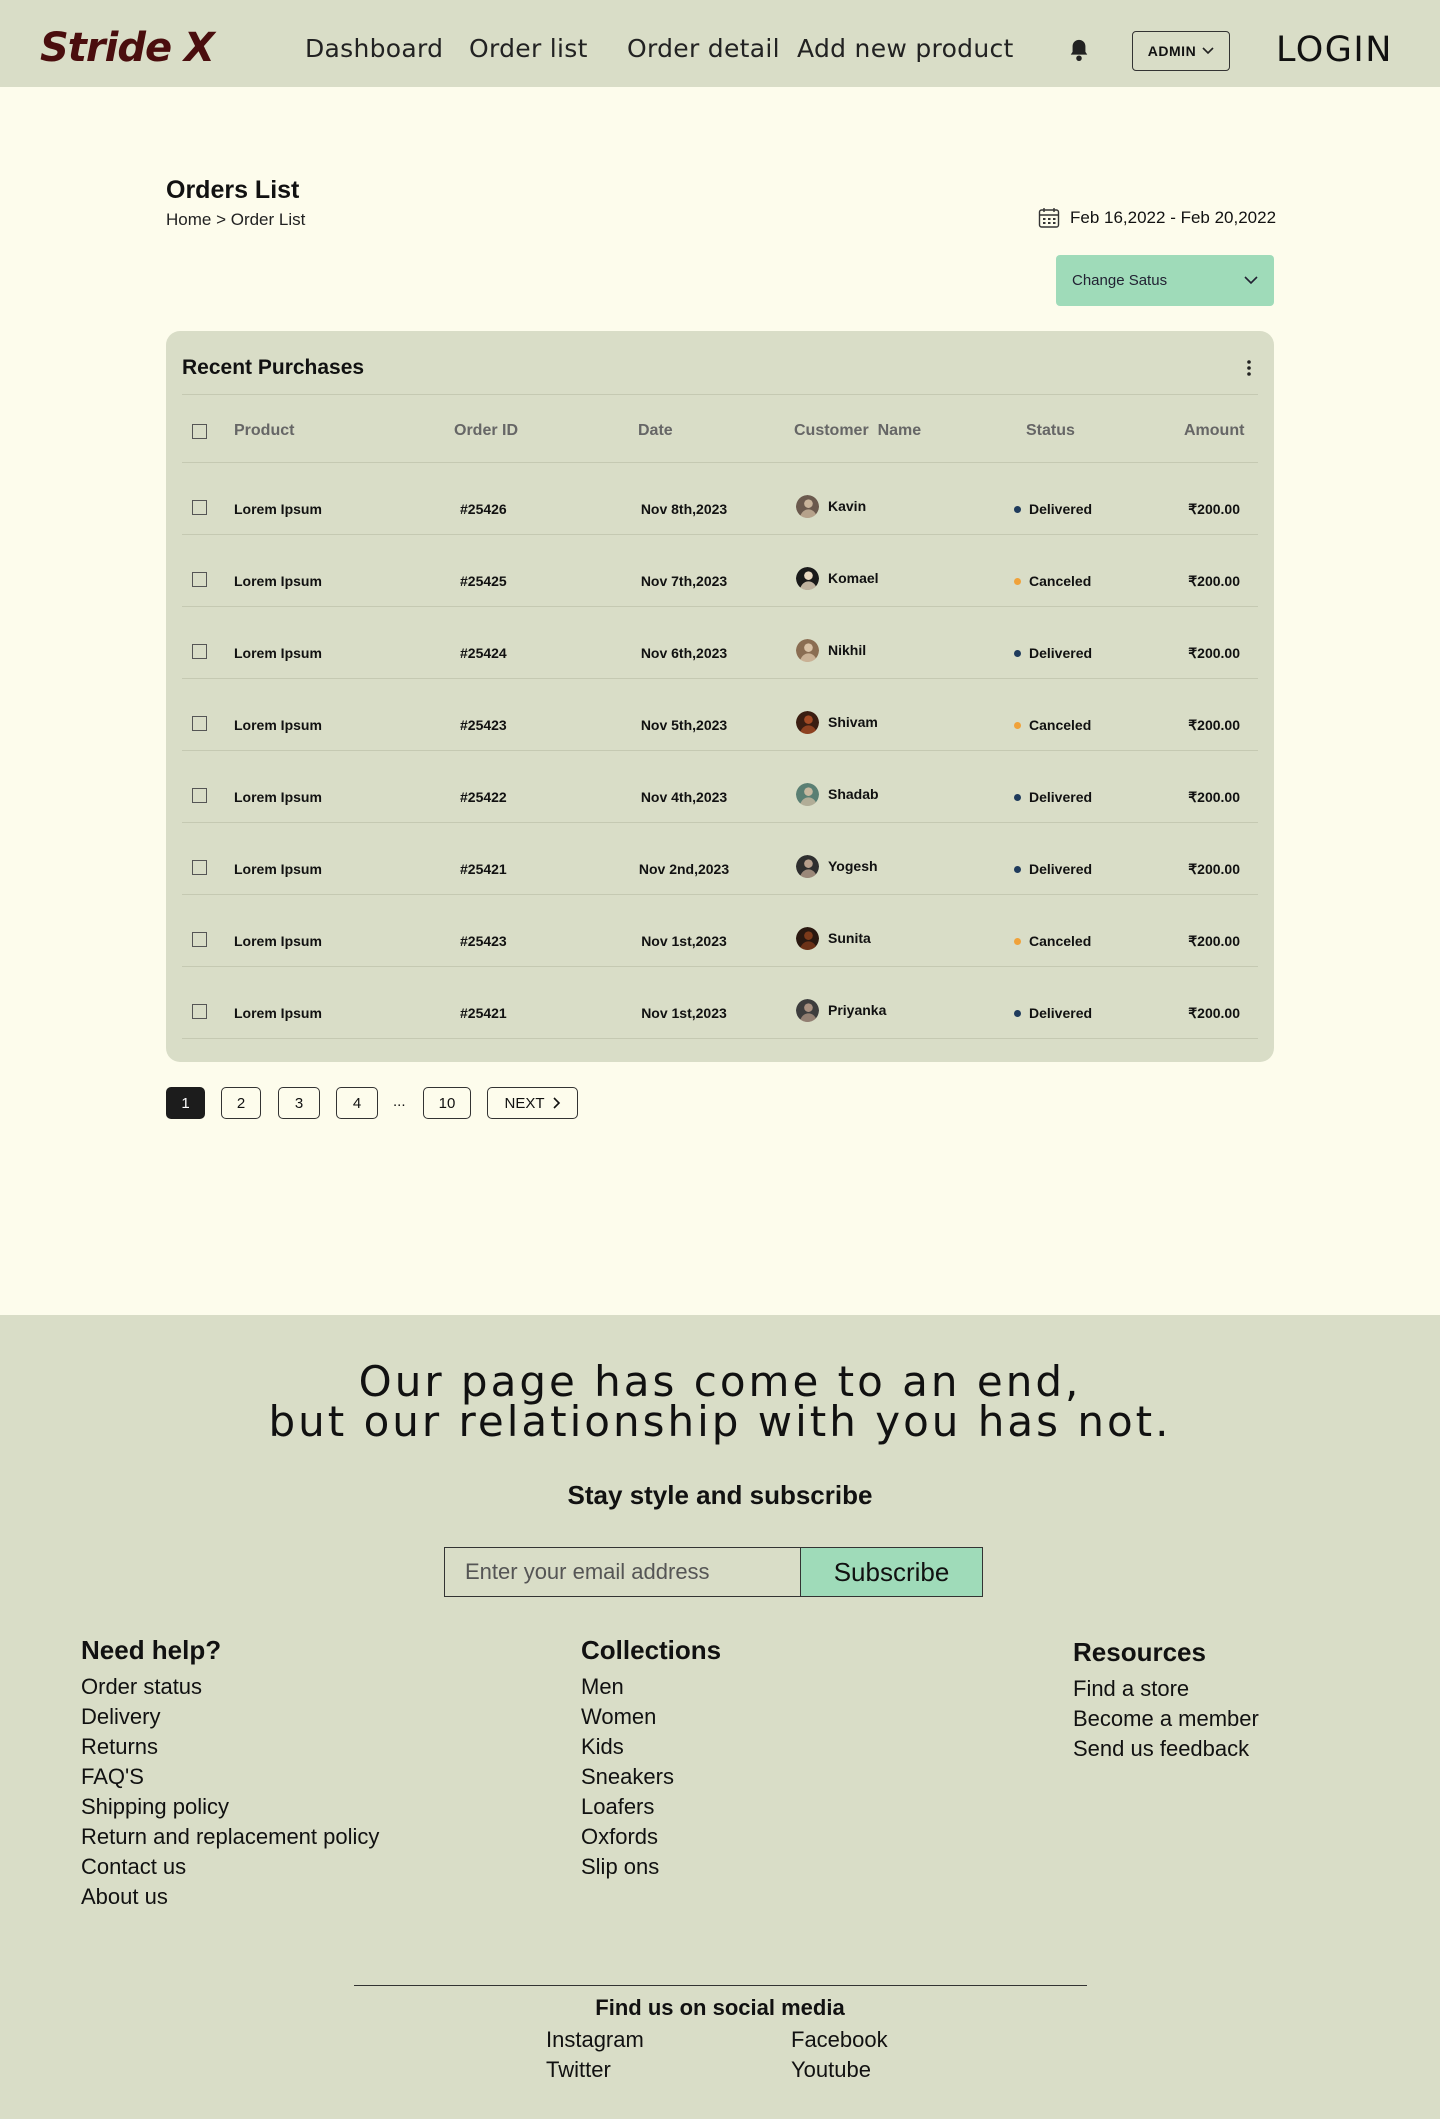 The width and height of the screenshot is (1440, 2119). Describe the element at coordinates (655, 430) in the screenshot. I see `column-header-date: Date` at that location.